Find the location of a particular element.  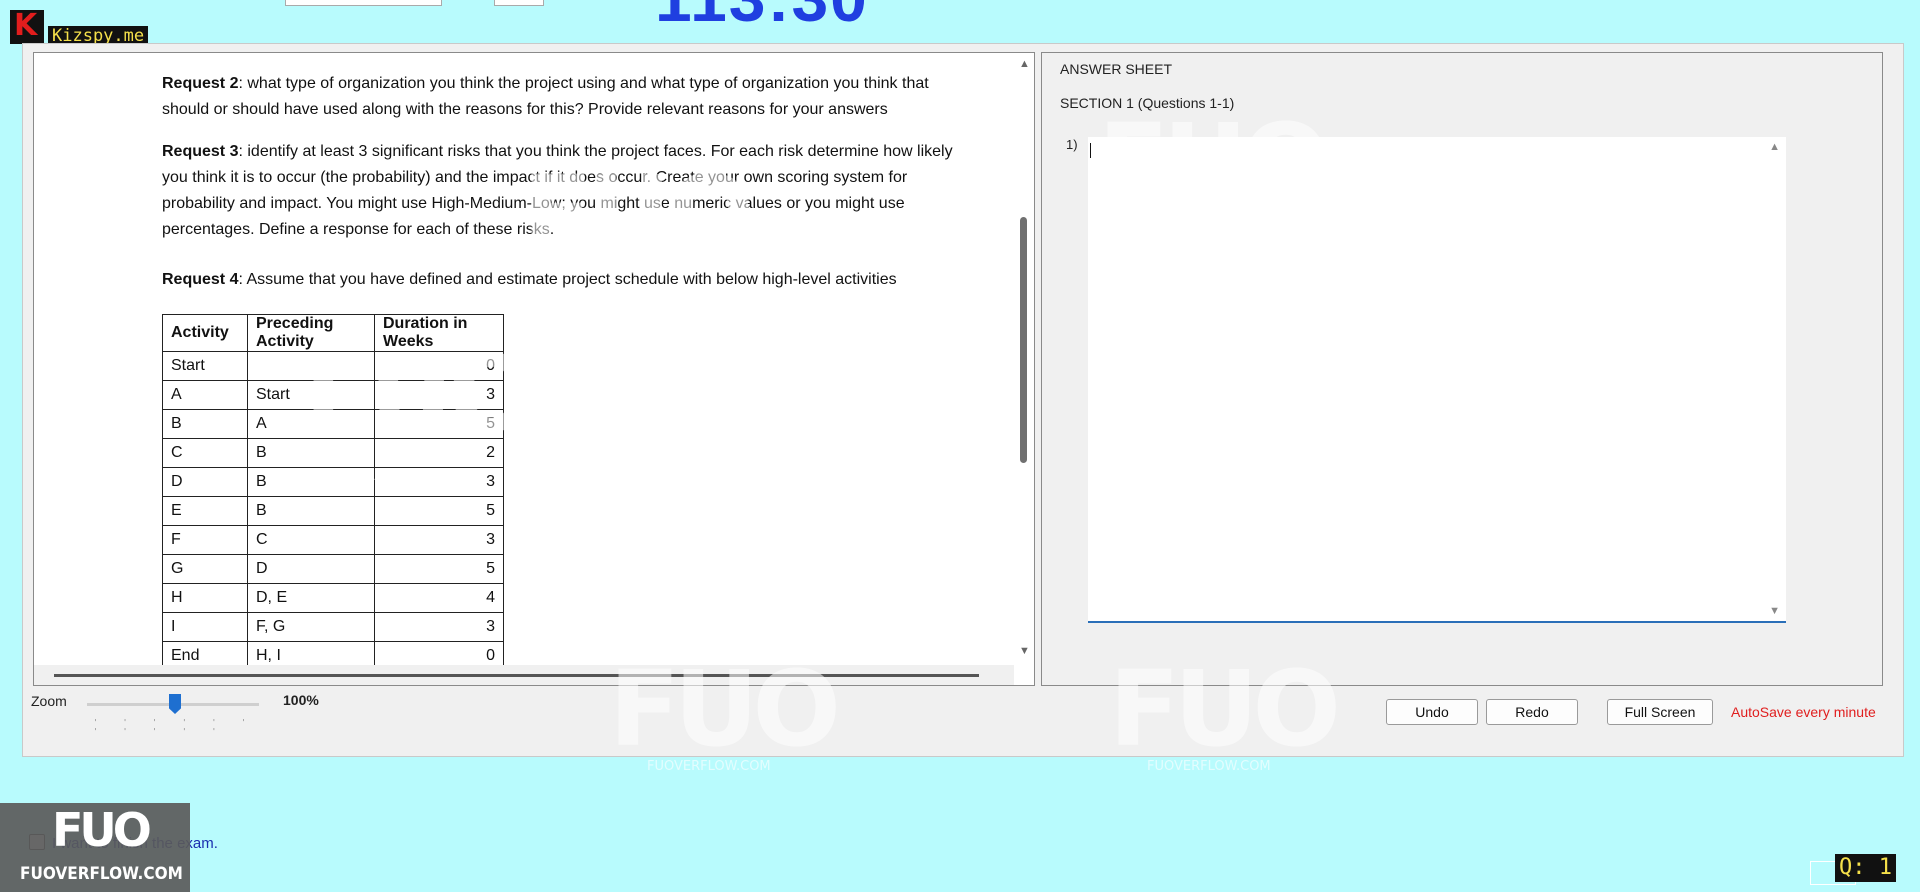

question-vertical-scrollbar: ▲ ▼ is located at coordinates (1025, 359).